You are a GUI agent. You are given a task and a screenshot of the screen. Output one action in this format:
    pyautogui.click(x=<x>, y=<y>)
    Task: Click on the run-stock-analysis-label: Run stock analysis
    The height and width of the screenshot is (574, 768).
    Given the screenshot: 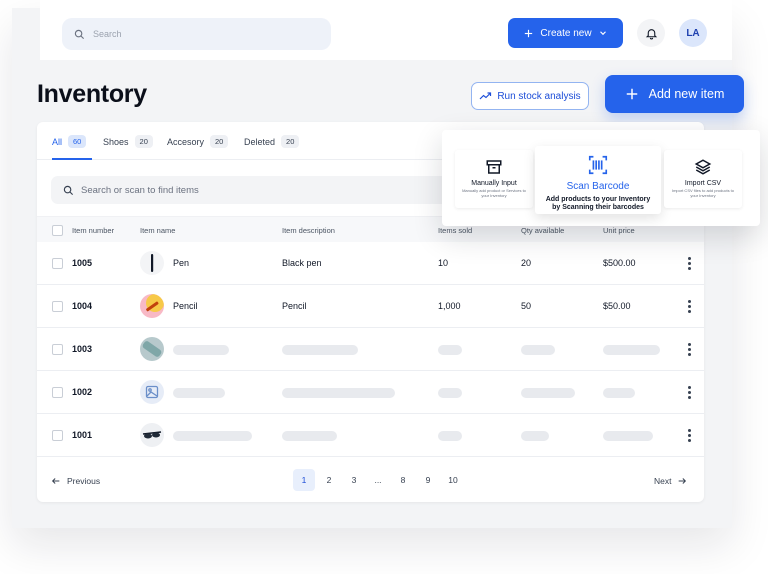 What is the action you would take?
    pyautogui.click(x=539, y=96)
    